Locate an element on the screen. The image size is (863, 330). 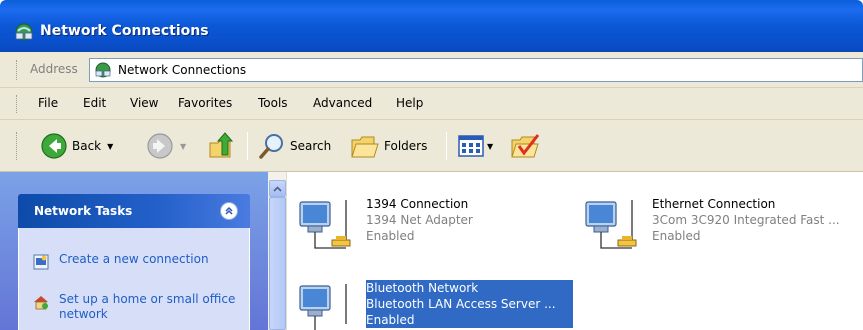
back-button: Back ▼ is located at coordinates (76, 146).